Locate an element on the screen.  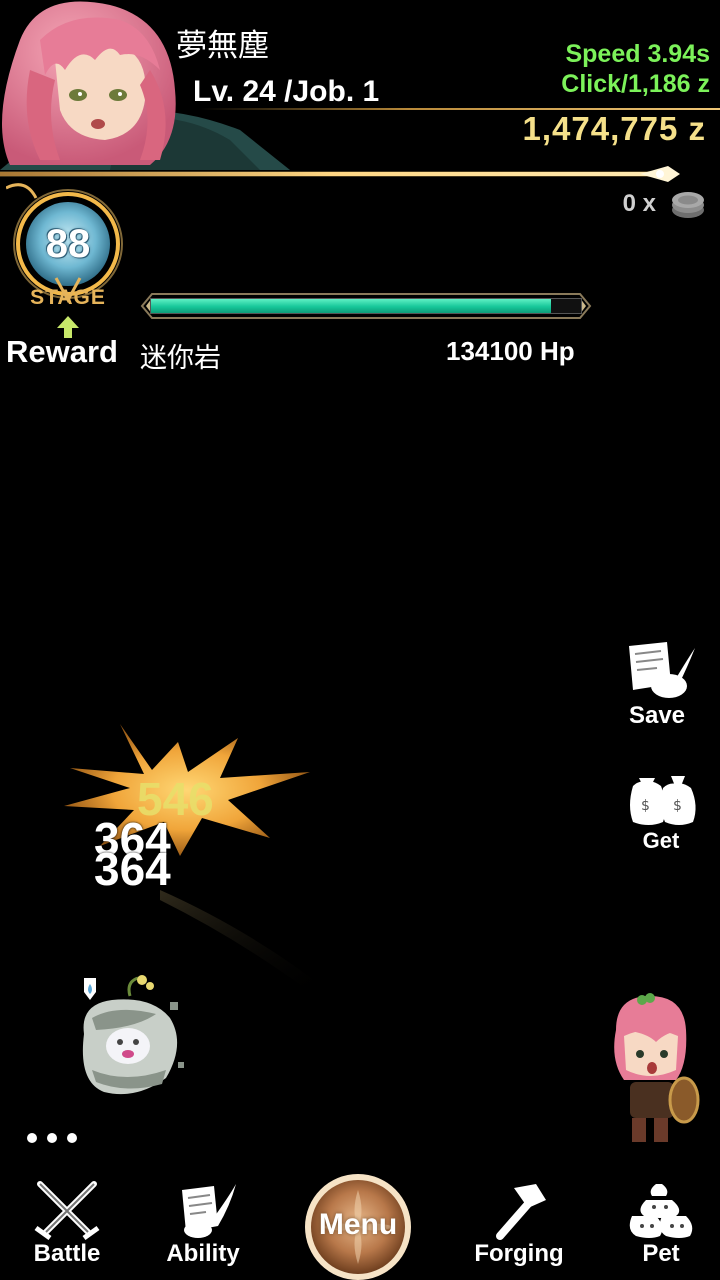
nav-ability: Ability is located at coordinates (203, 1224).